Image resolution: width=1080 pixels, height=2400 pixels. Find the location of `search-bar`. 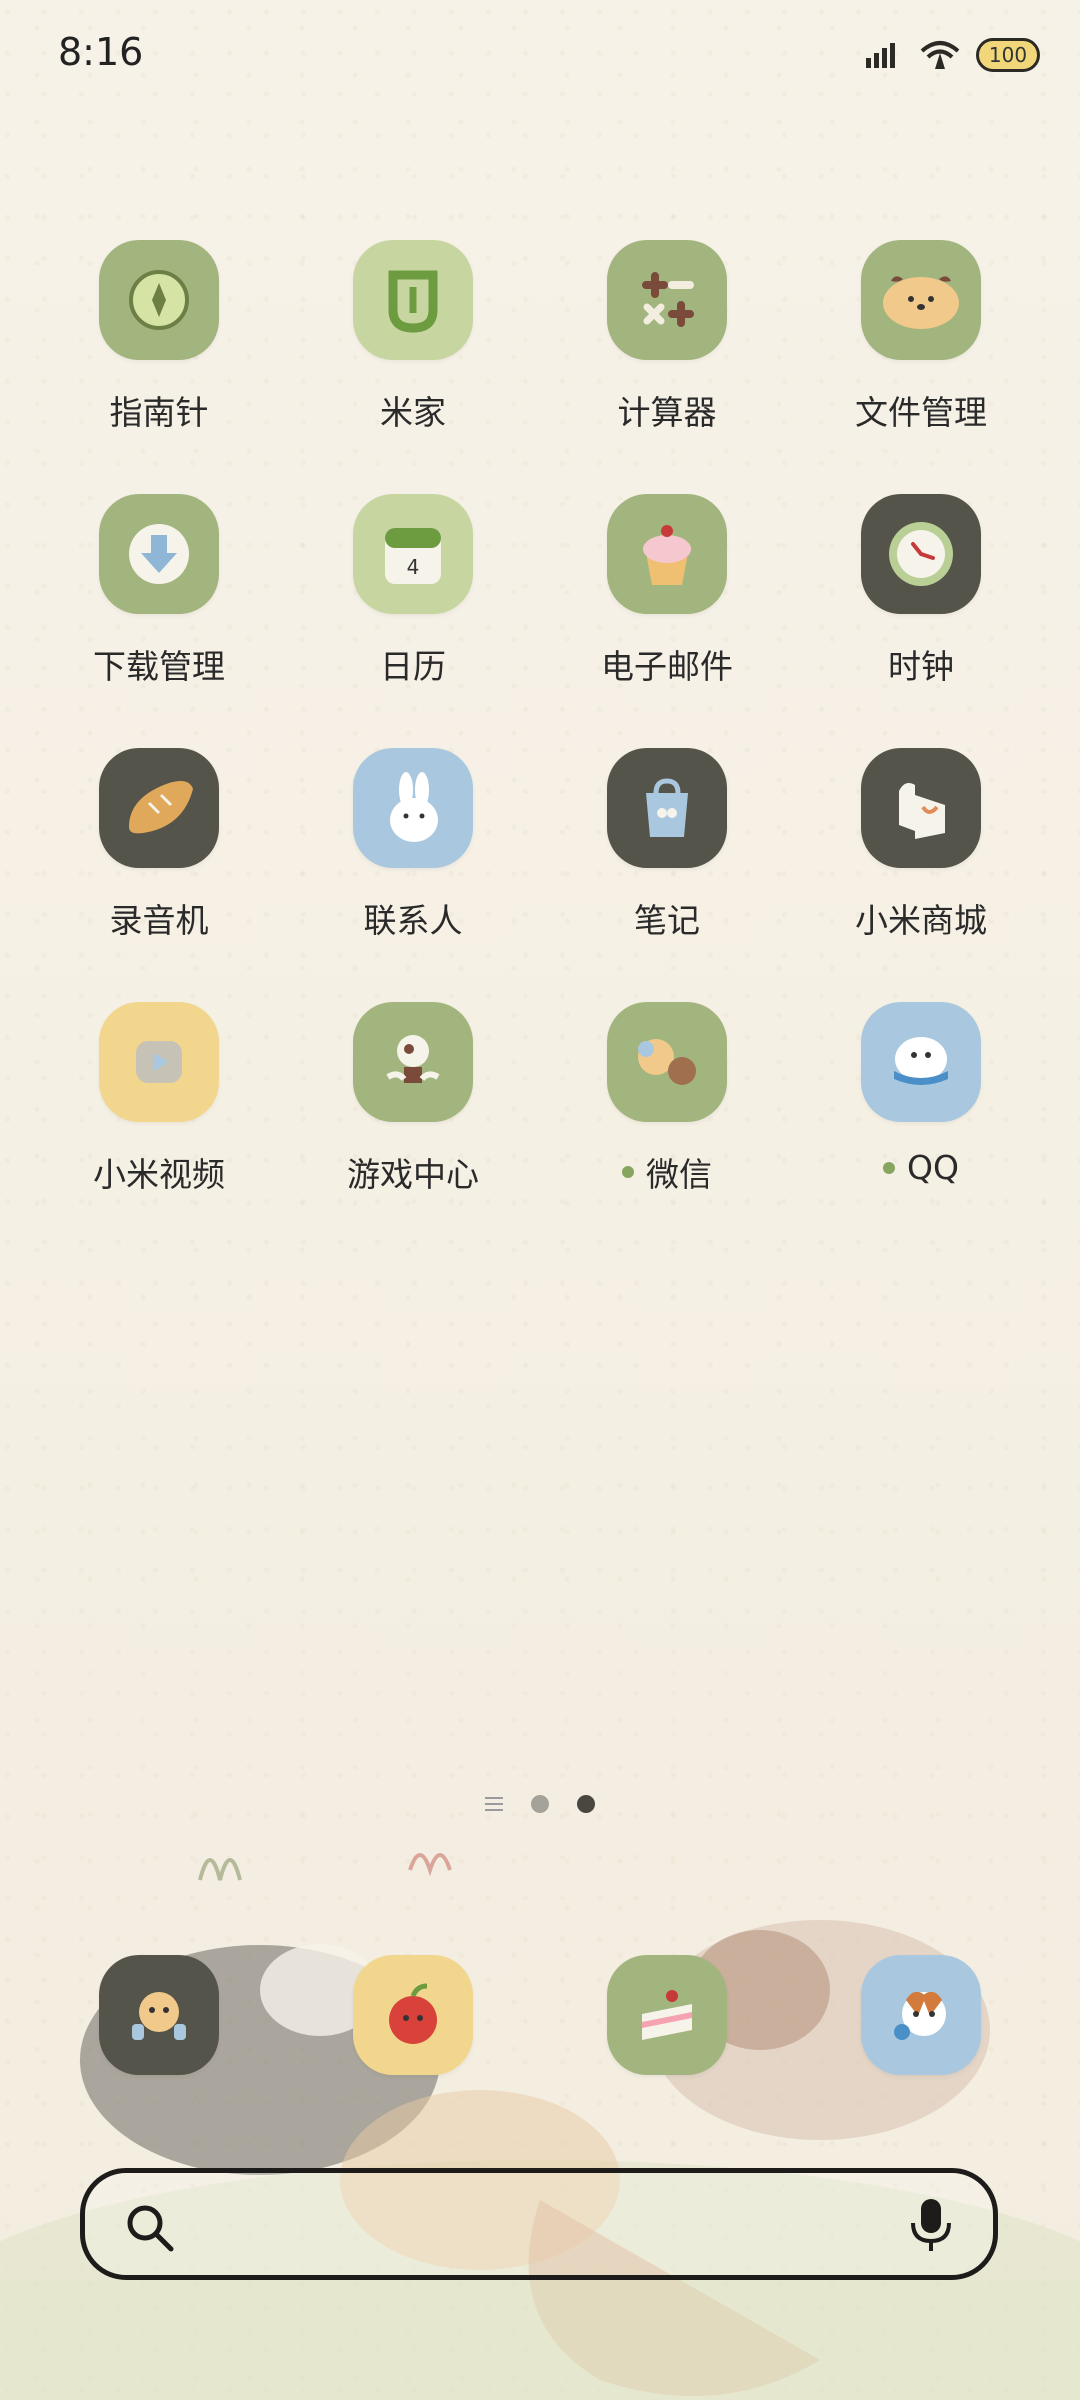

search-bar is located at coordinates (539, 2224).